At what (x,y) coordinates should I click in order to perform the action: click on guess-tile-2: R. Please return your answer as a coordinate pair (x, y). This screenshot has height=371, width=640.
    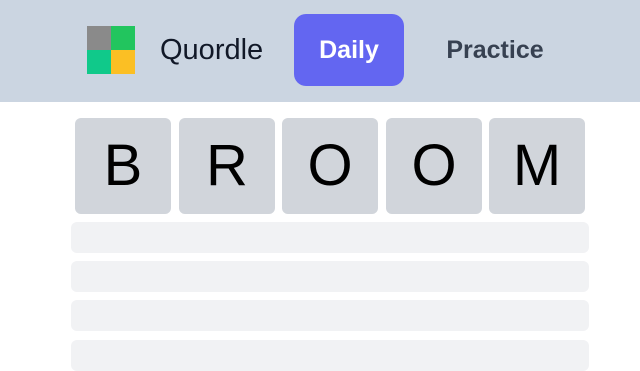
    Looking at the image, I should click on (227, 166).